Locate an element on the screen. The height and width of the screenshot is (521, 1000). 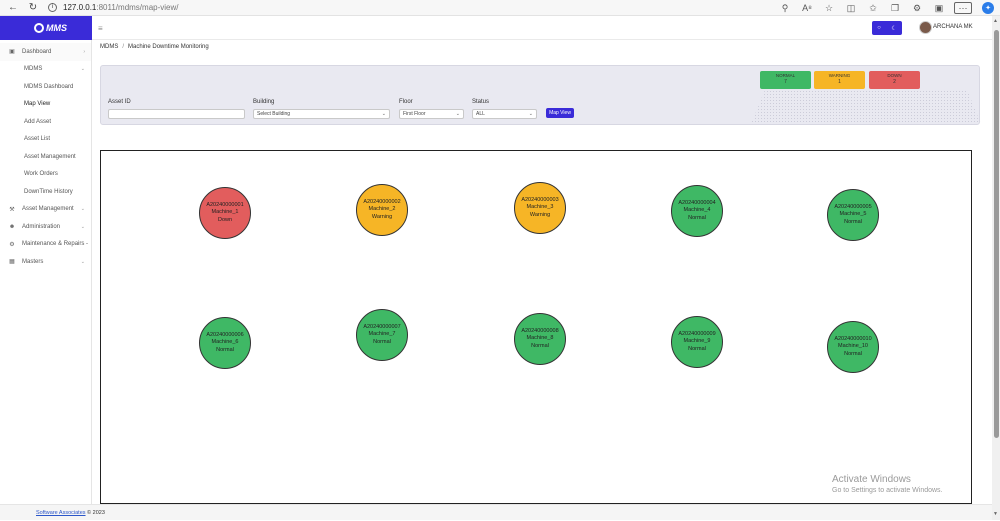
top-header: ≡ ○ ☾ ARCHANA MK is located at coordinates (542, 28).